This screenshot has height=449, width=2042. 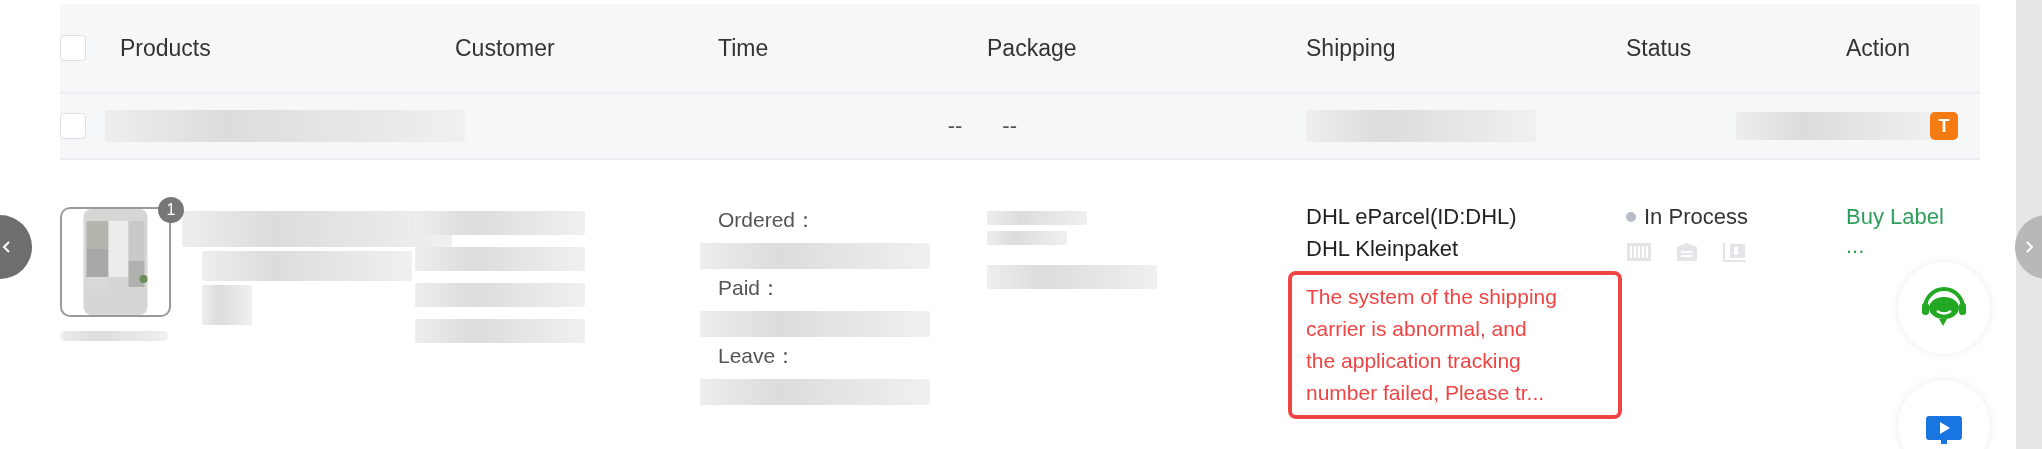 What do you see at coordinates (1659, 48) in the screenshot?
I see `column-header: Status` at bounding box center [1659, 48].